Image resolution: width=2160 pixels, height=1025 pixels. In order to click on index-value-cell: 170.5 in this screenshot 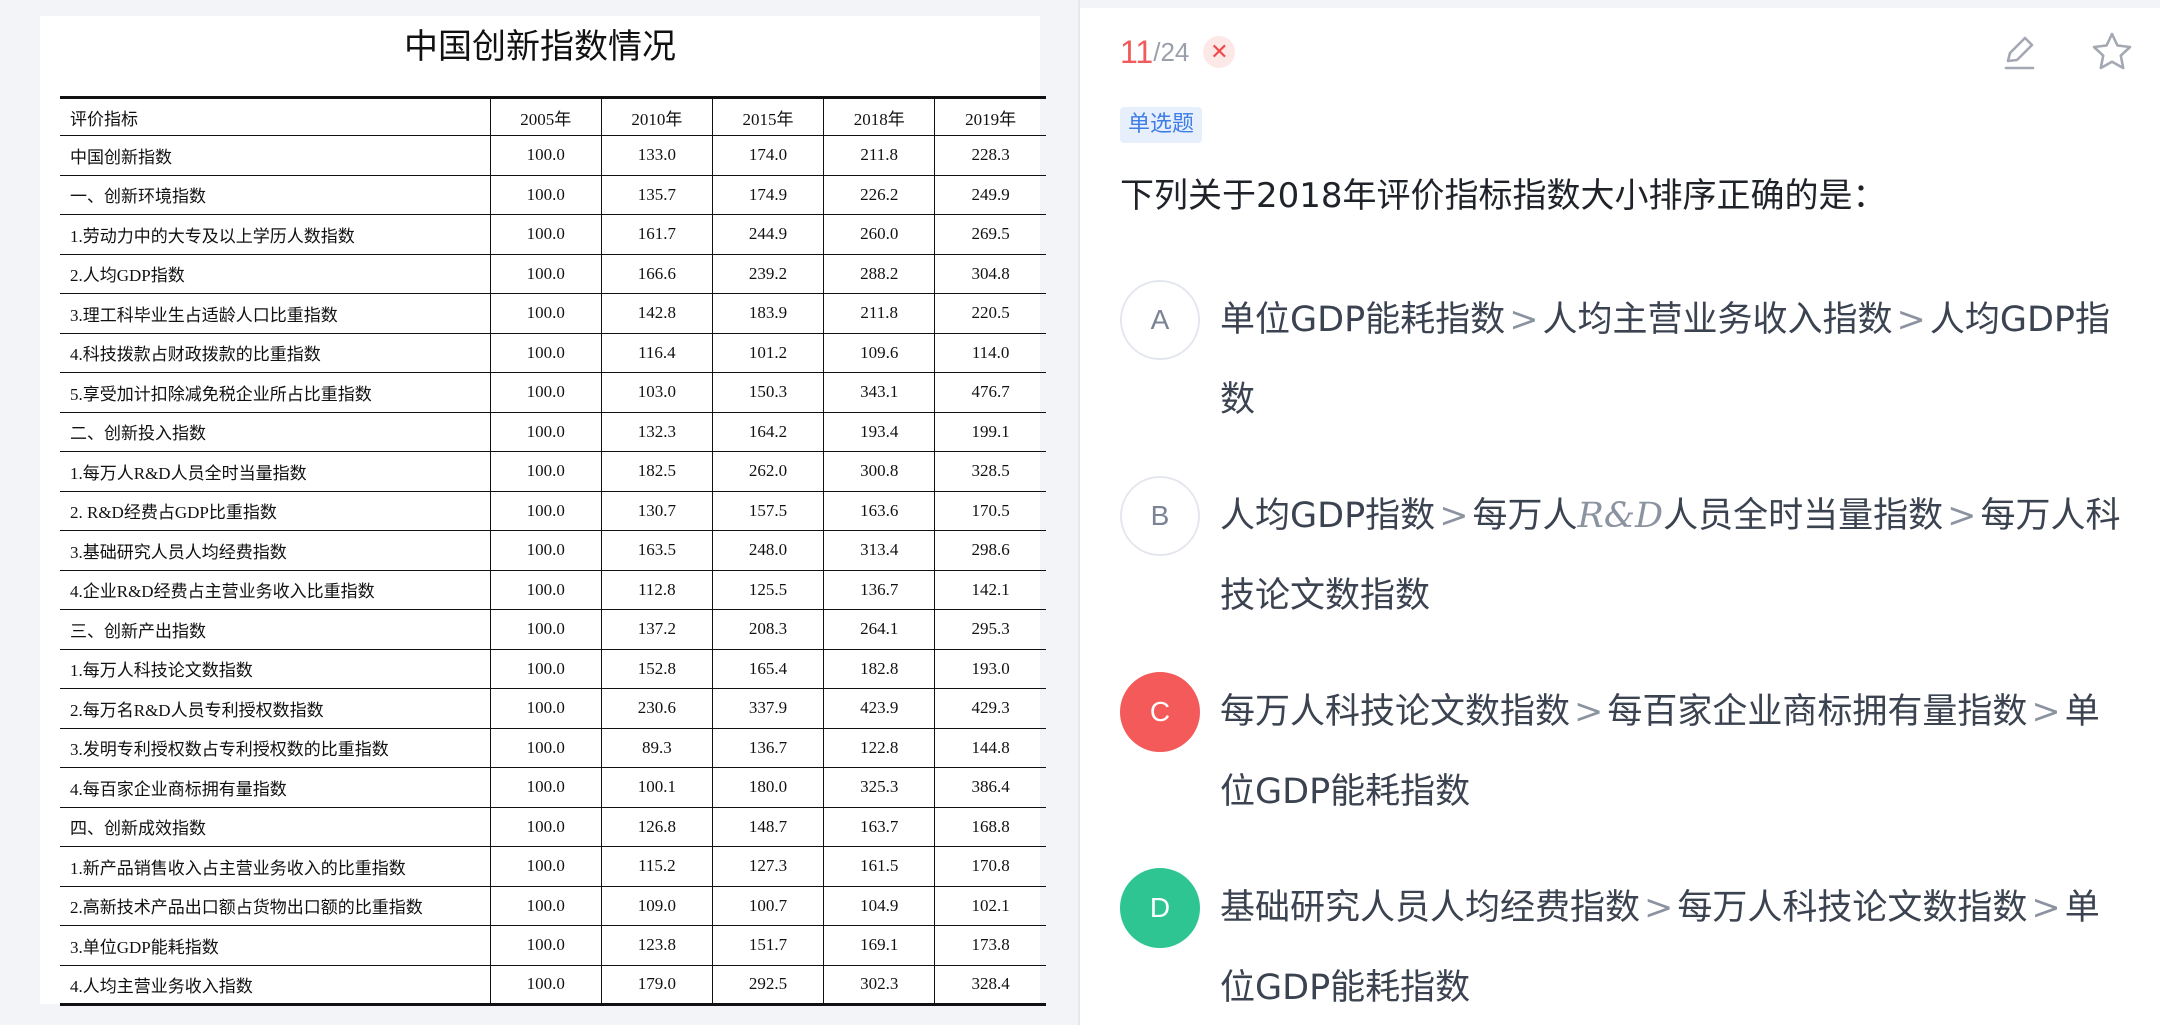, I will do `click(990, 511)`.